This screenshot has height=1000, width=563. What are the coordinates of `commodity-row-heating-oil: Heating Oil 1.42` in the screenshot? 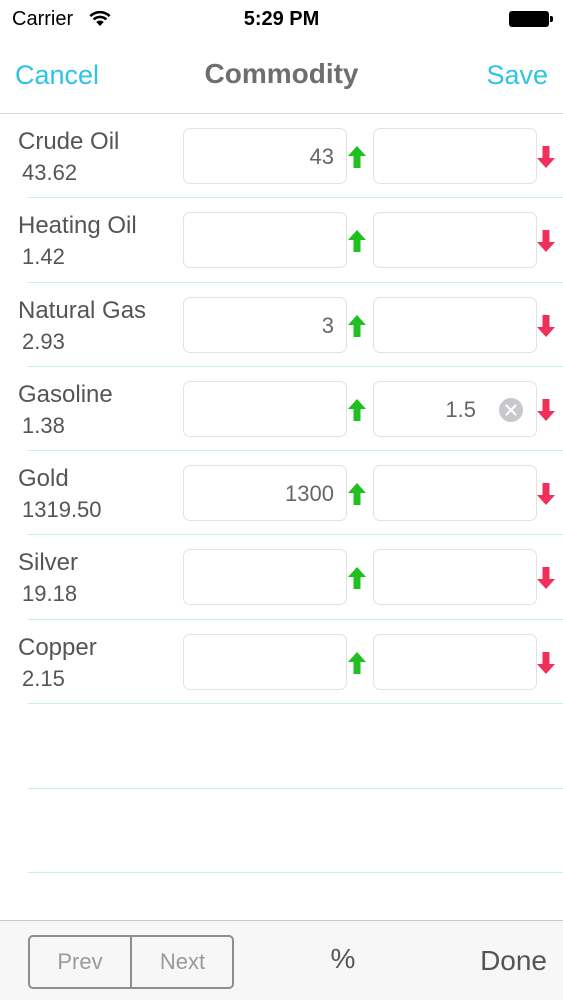 It's located at (281, 240).